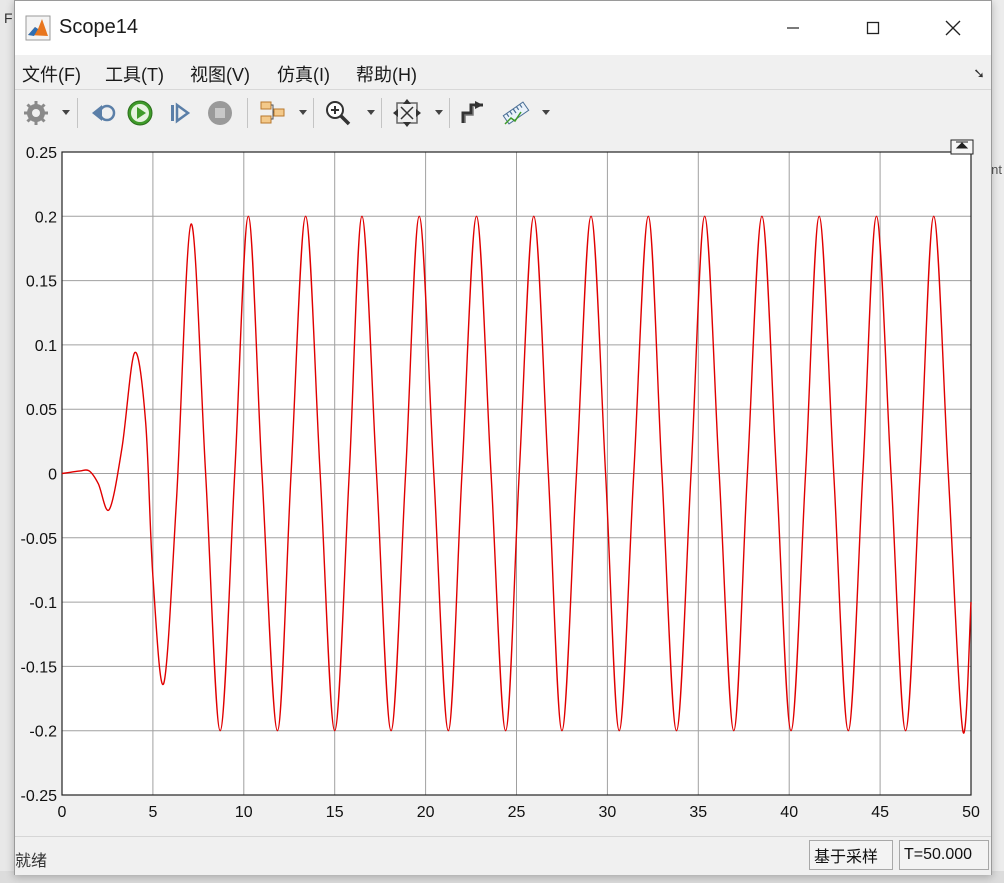 The image size is (1004, 883). I want to click on highlight-block-button, so click(473, 113).